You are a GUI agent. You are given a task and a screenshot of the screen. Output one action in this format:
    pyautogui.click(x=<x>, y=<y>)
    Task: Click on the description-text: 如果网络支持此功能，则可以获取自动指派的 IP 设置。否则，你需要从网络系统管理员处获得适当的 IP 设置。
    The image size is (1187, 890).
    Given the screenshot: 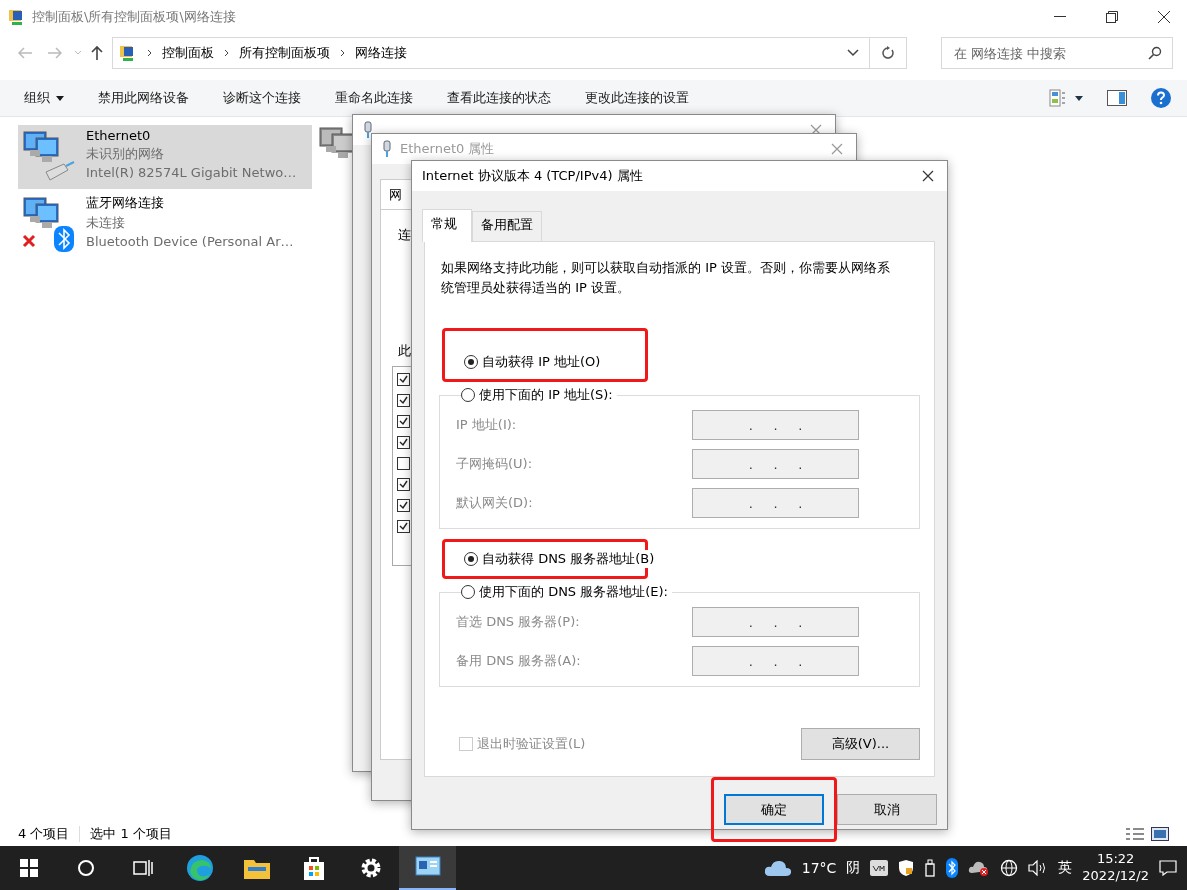 What is the action you would take?
    pyautogui.click(x=666, y=278)
    